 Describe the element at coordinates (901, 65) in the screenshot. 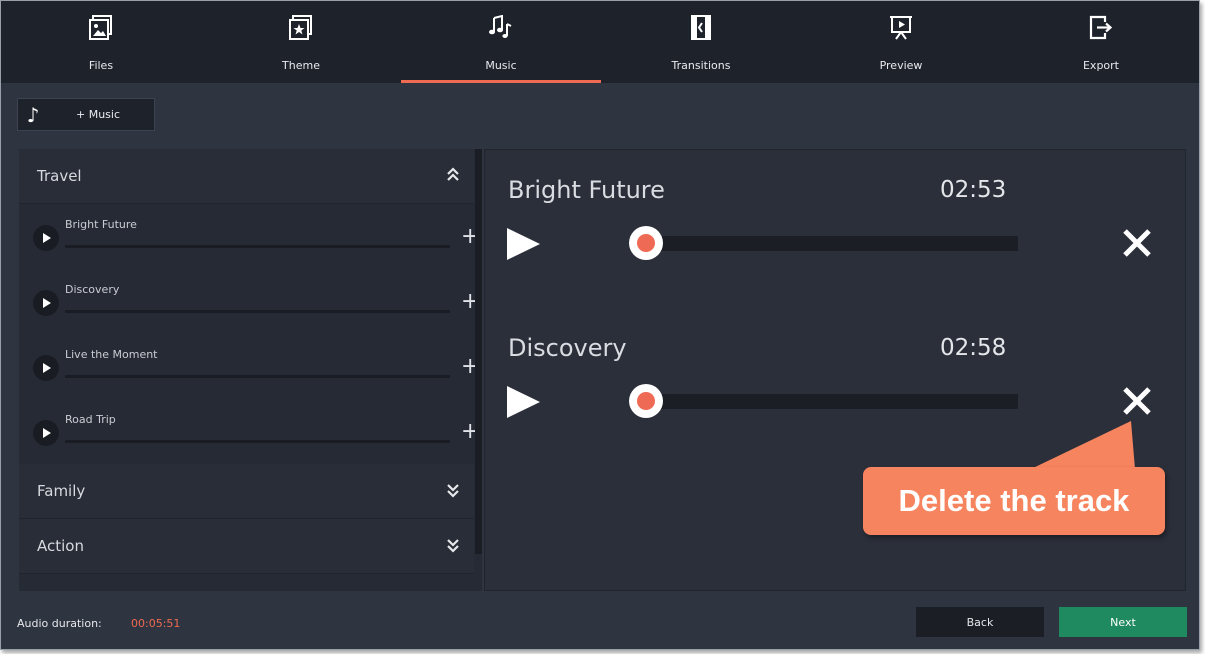

I see `tab-preview-label: Preview` at that location.